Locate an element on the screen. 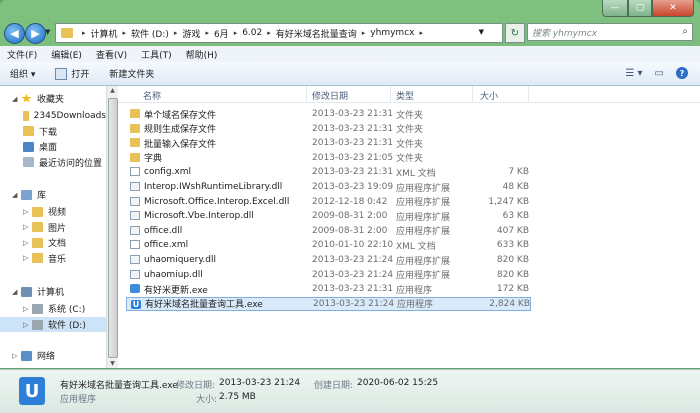 The width and height of the screenshot is (700, 413). breadcrumb-item: 游戏 is located at coordinates (191, 33).